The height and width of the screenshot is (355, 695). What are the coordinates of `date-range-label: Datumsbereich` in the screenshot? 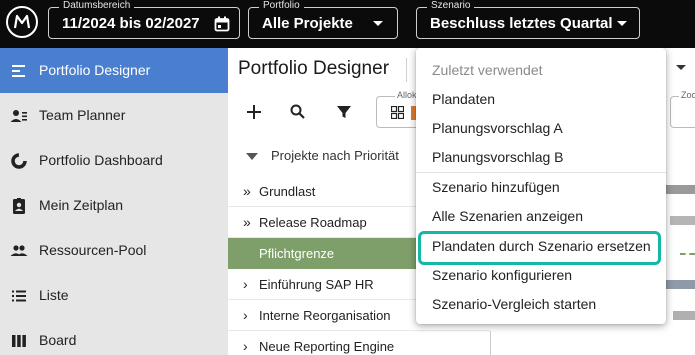 It's located at (97, 6).